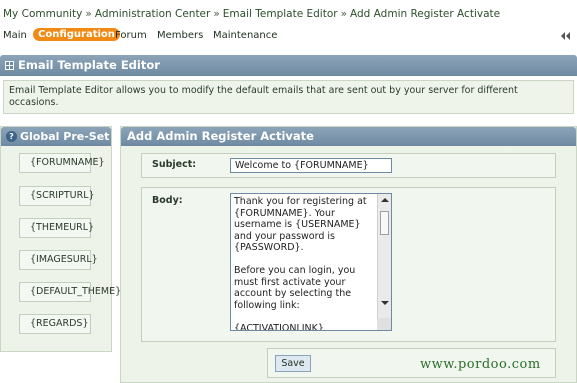 The image size is (577, 383). Describe the element at coordinates (131, 35) in the screenshot. I see `nav-item-forum: Forum` at that location.